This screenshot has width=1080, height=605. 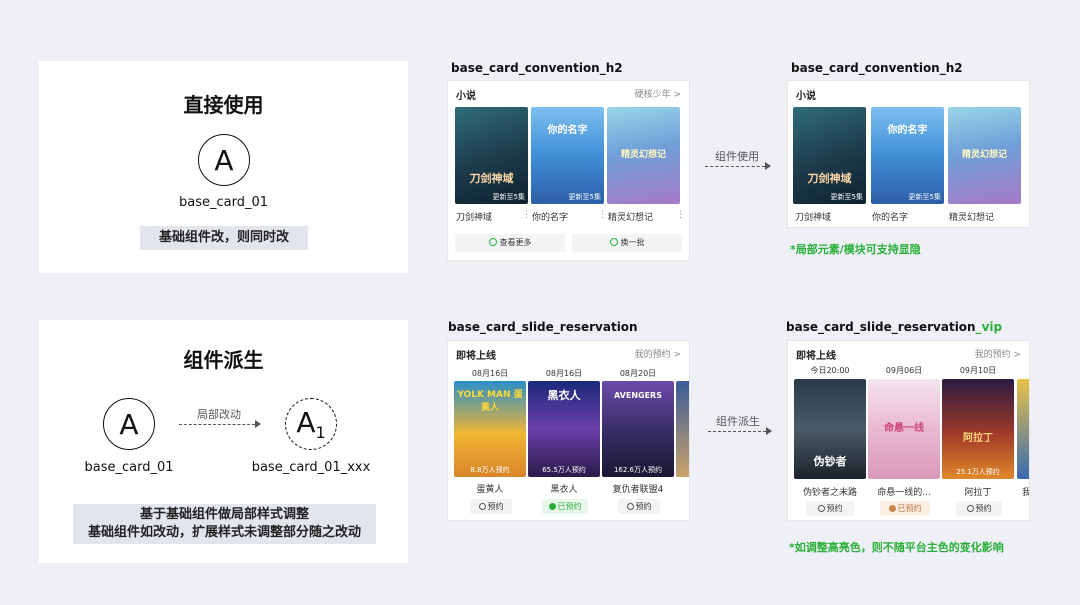 I want to click on poster-lifeline: 命悬一线, so click(x=904, y=429).